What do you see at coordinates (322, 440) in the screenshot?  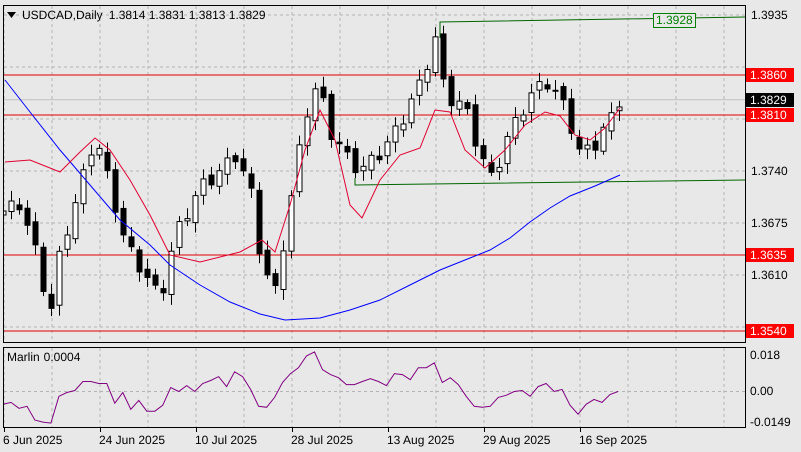 I see `date-label: 28 Jul 2025` at bounding box center [322, 440].